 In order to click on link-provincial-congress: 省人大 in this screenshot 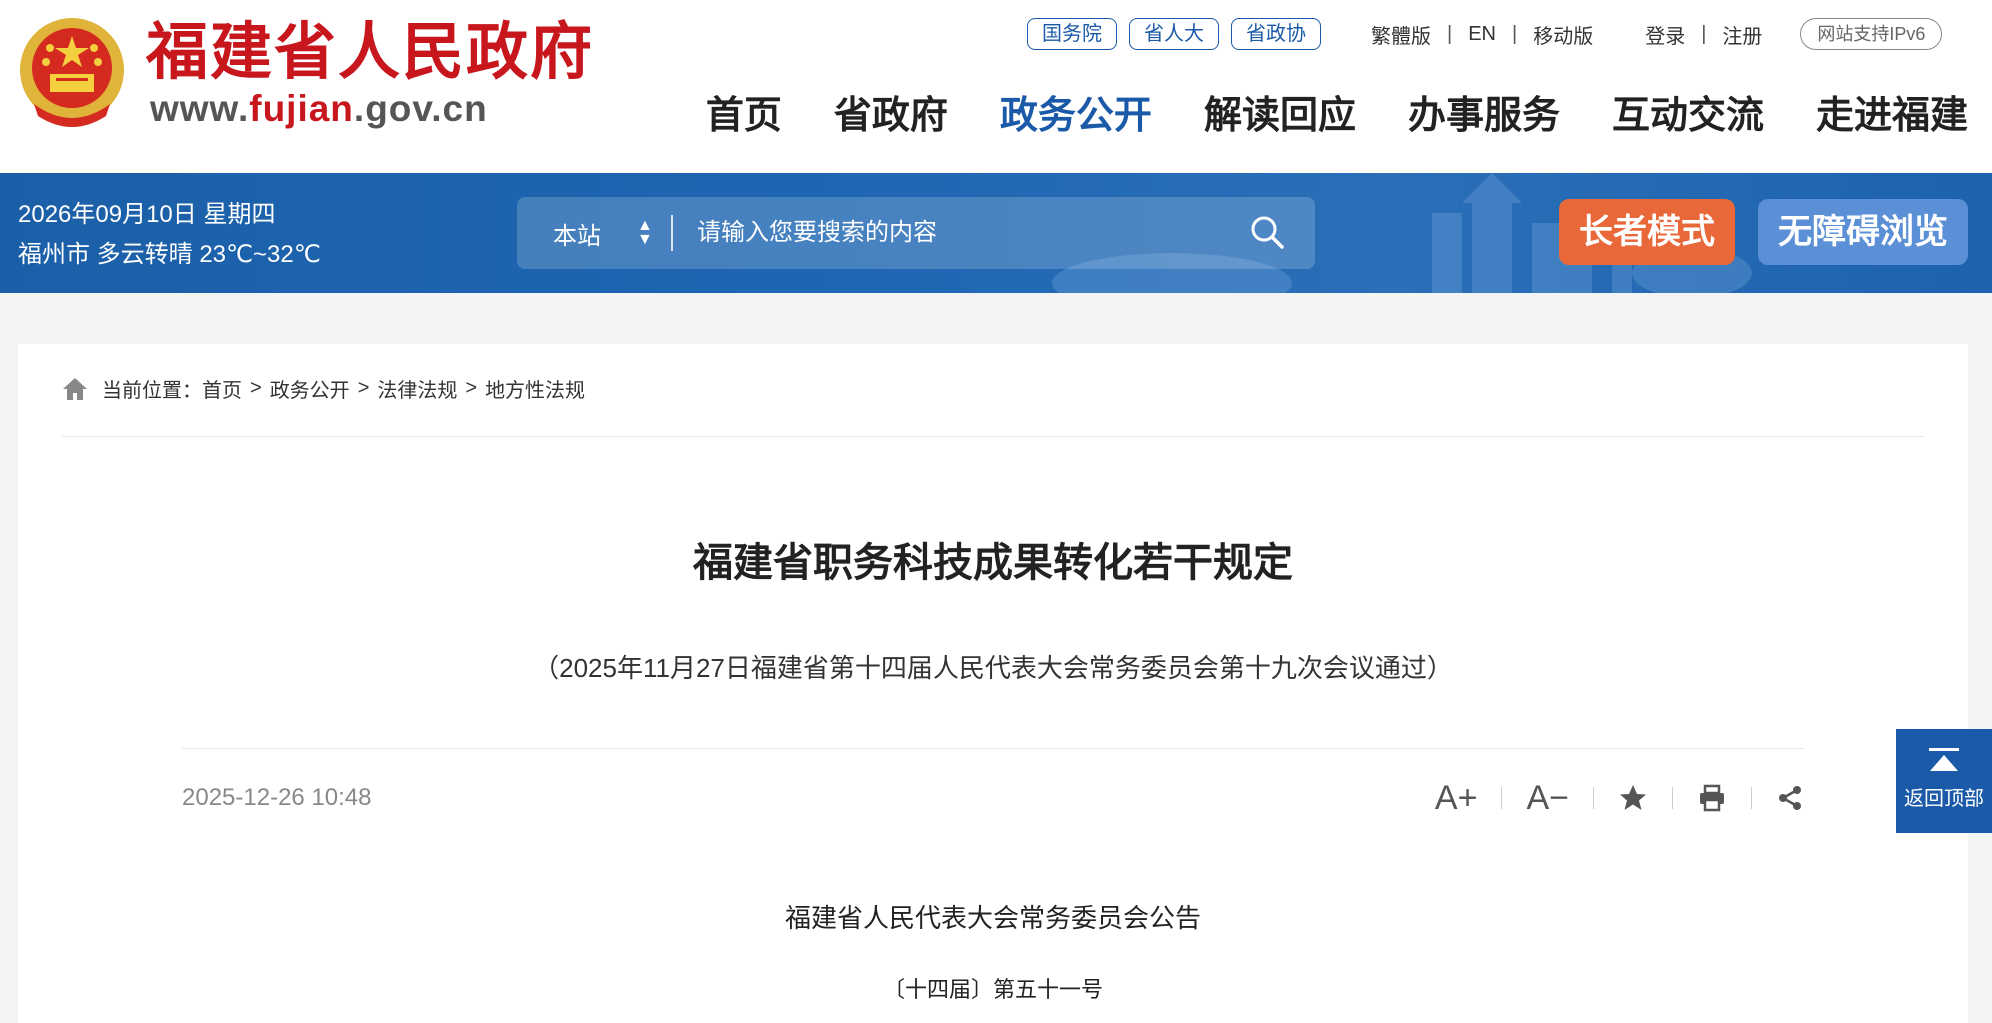, I will do `click(1174, 34)`.